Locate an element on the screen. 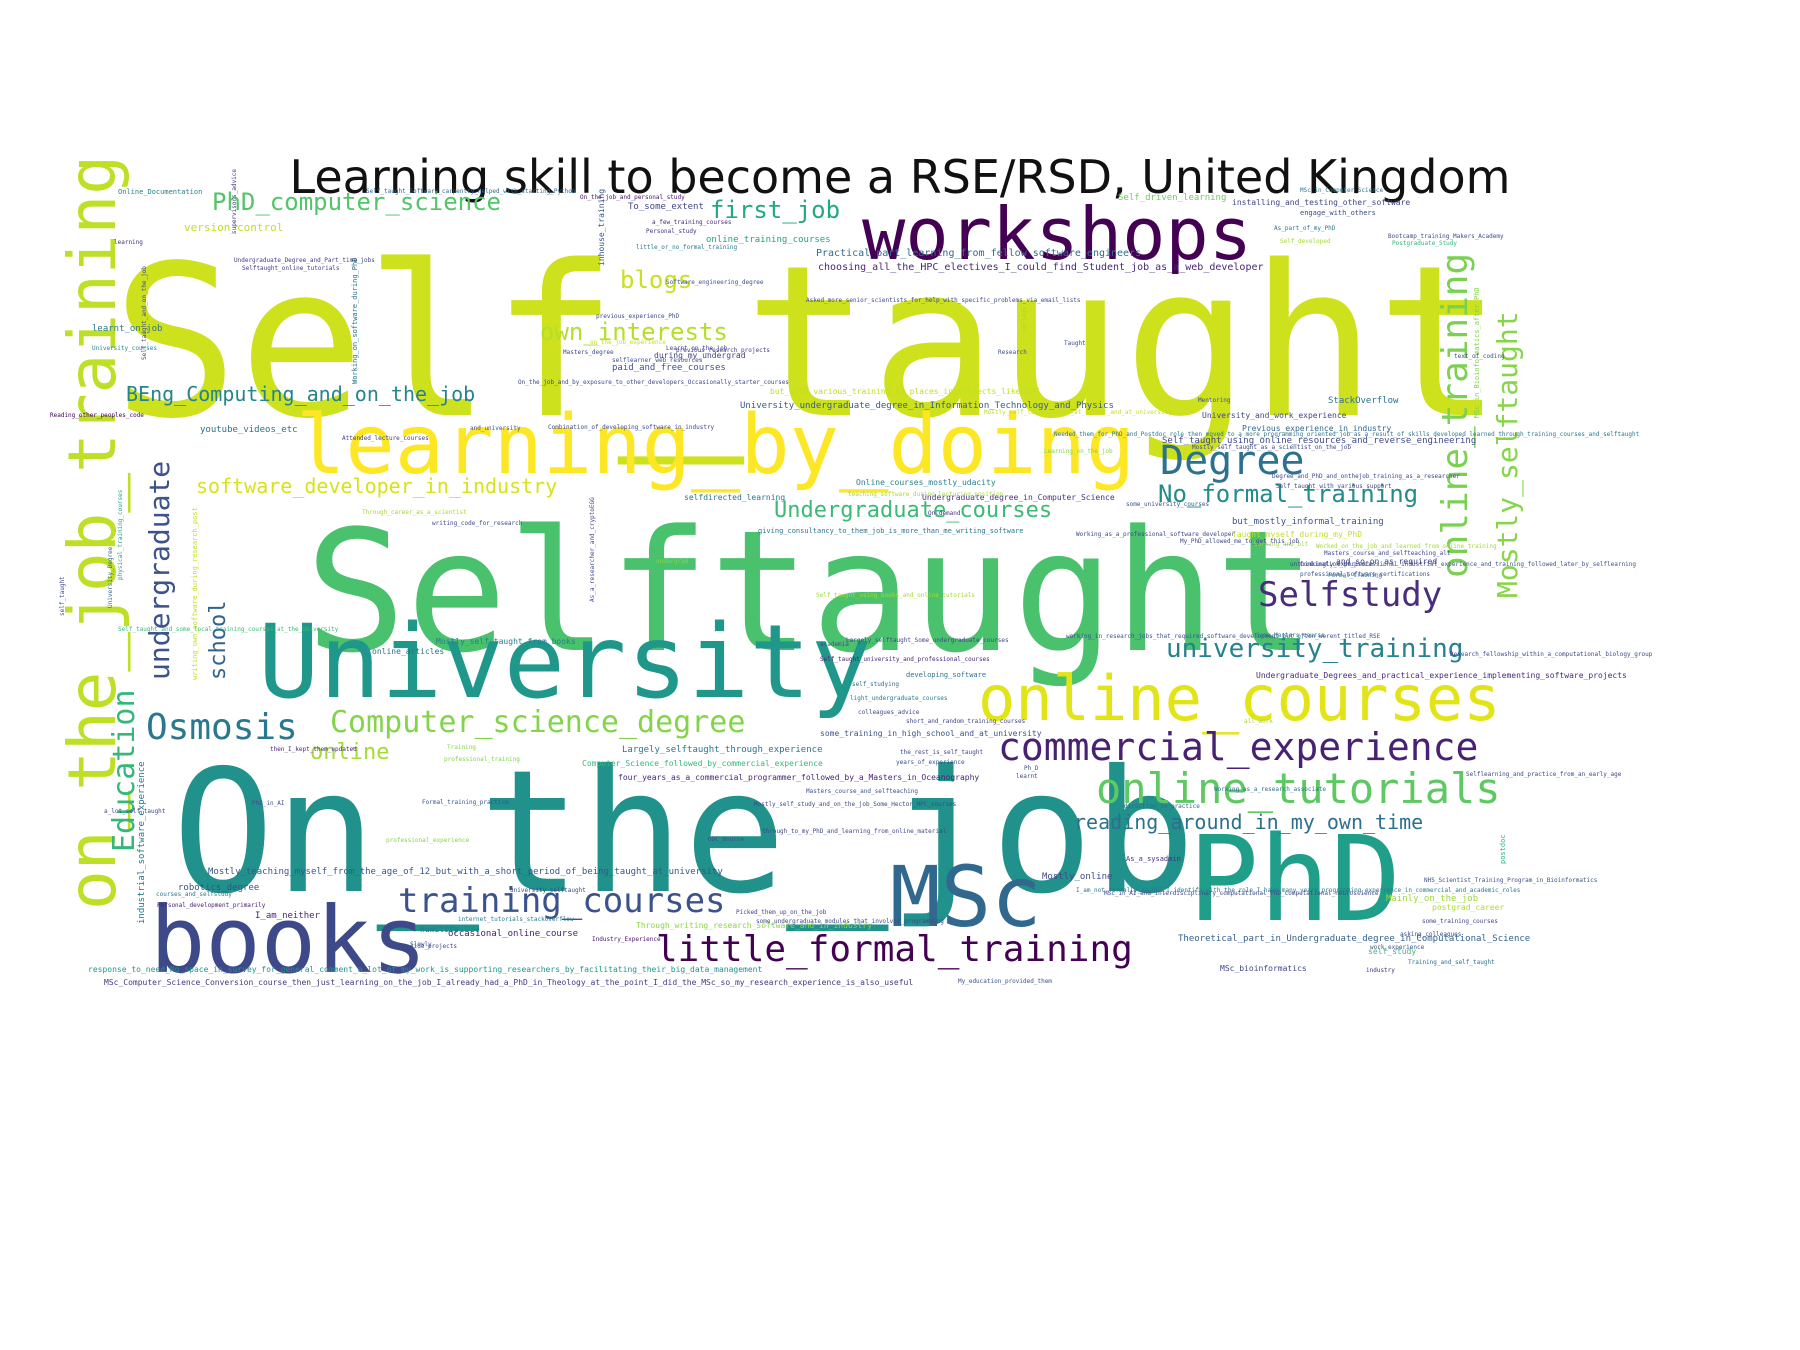 The image size is (1800, 1350). cloud-word: on_the_job_experience is located at coordinates (628, 342).